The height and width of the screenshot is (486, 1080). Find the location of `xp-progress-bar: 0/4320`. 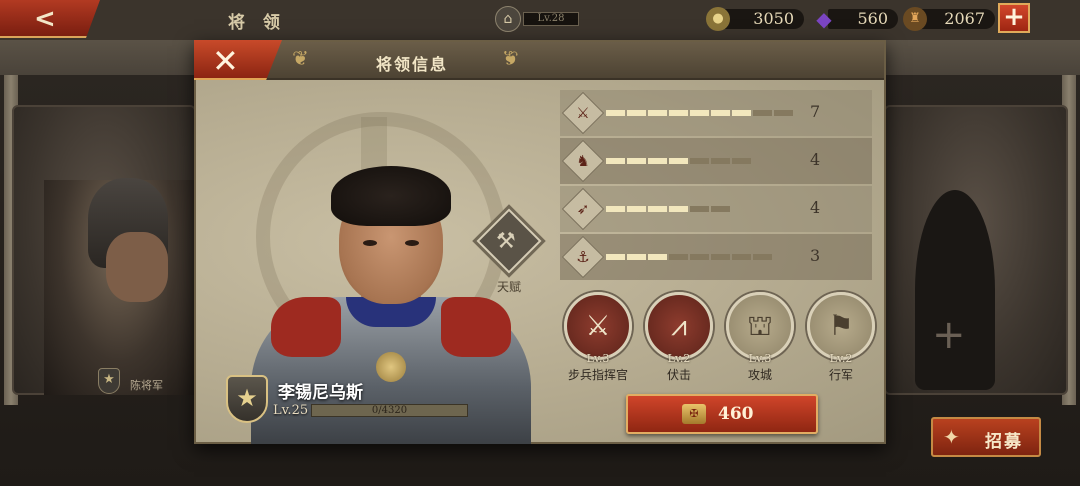

xp-progress-bar: 0/4320 is located at coordinates (389, 410).